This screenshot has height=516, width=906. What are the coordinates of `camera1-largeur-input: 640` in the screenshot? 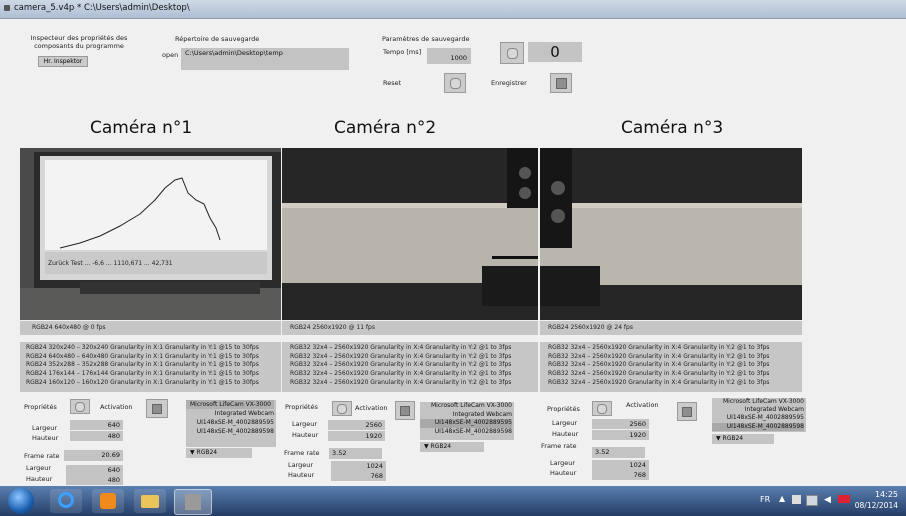 It's located at (96, 425).